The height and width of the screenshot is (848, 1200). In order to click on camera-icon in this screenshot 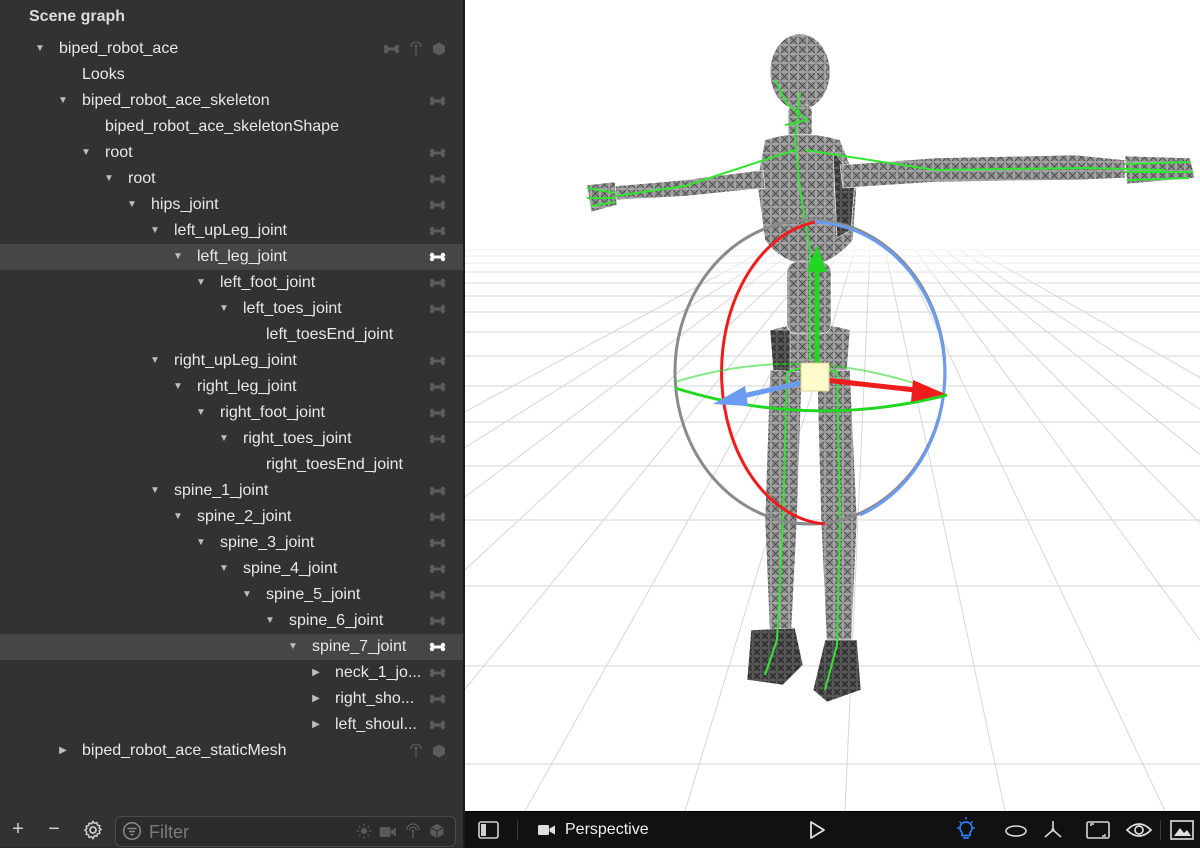, I will do `click(388, 832)`.